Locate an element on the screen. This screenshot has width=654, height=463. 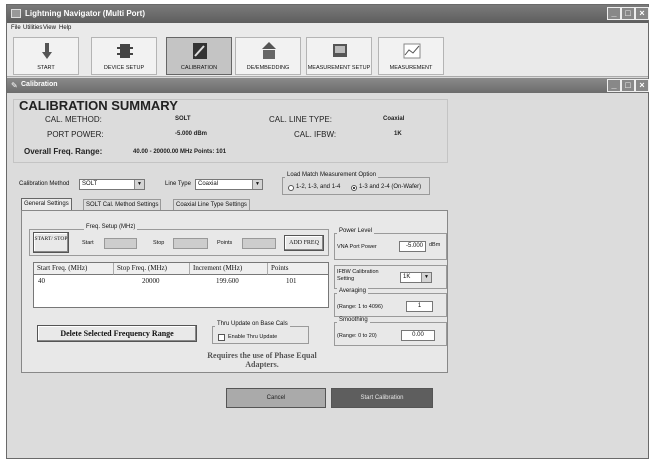
stop-freq-input is located at coordinates (190, 243).